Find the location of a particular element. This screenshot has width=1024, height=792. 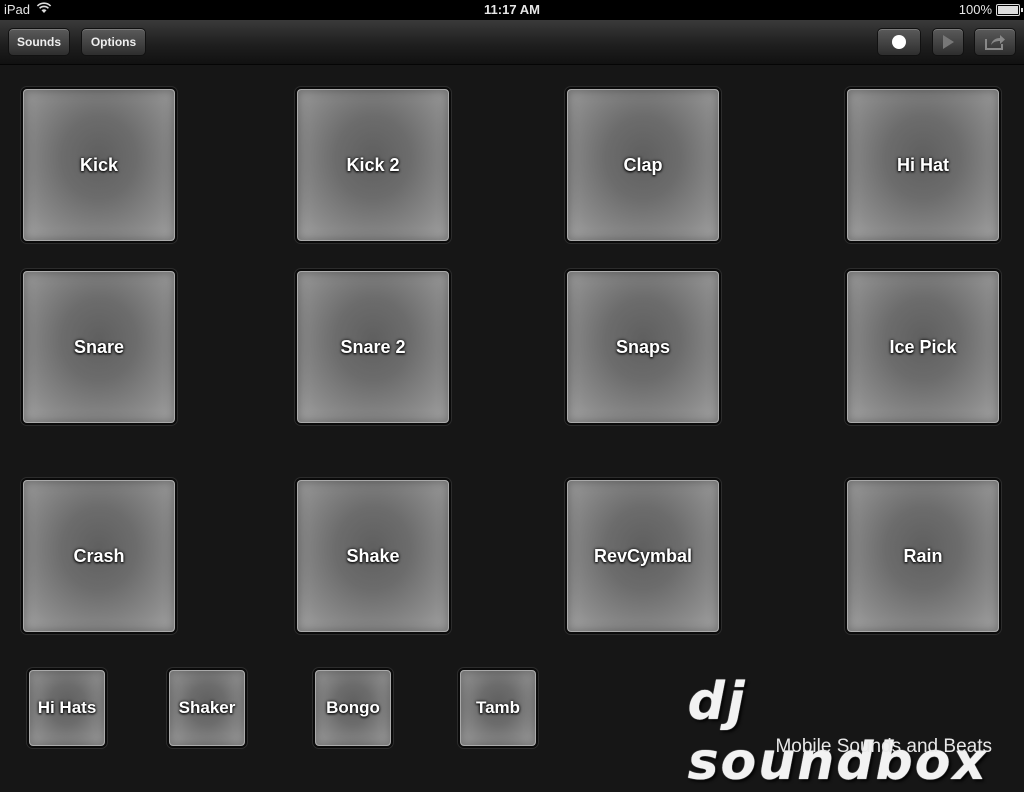

pad-label: Snaps is located at coordinates (643, 346).